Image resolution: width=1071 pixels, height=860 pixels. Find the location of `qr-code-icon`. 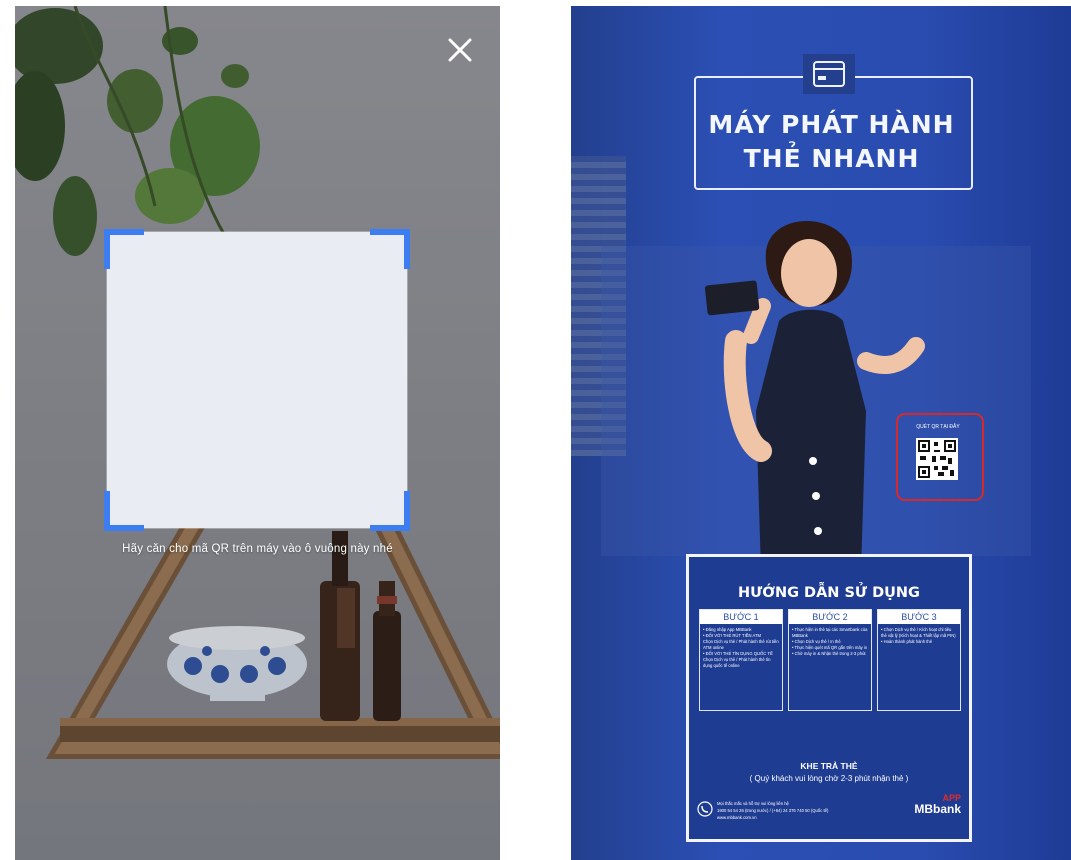

qr-code-icon is located at coordinates (937, 459).